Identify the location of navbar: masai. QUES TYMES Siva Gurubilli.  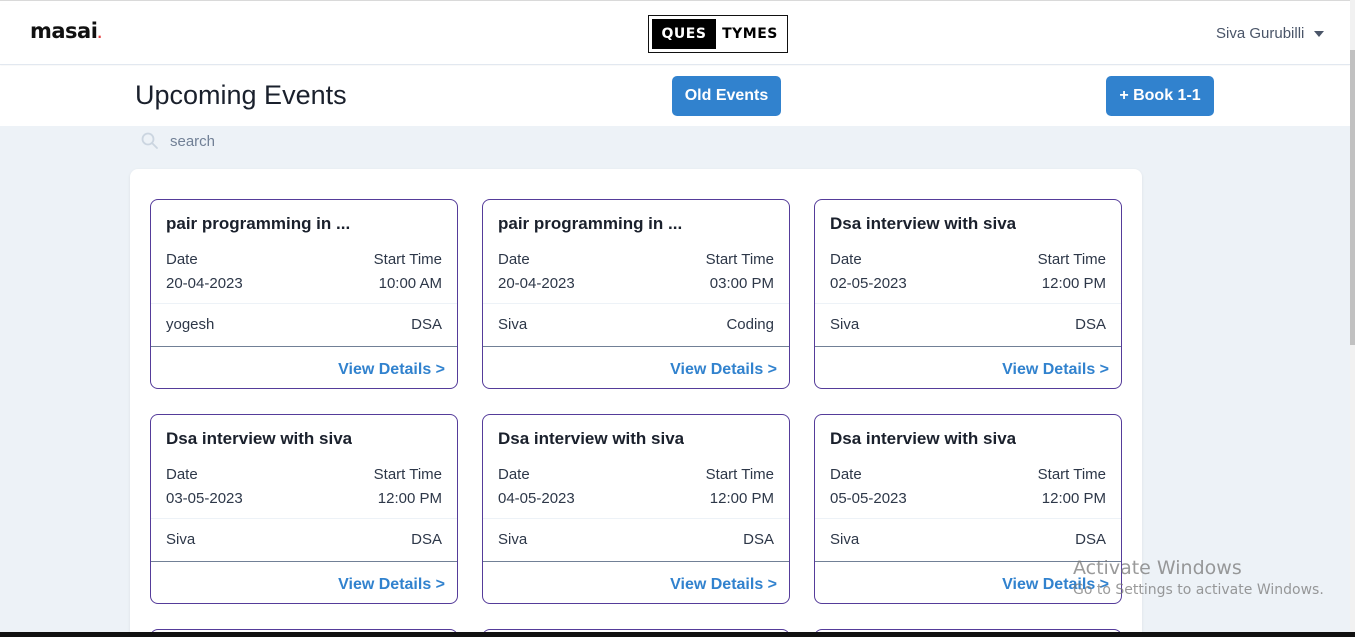
(675, 35).